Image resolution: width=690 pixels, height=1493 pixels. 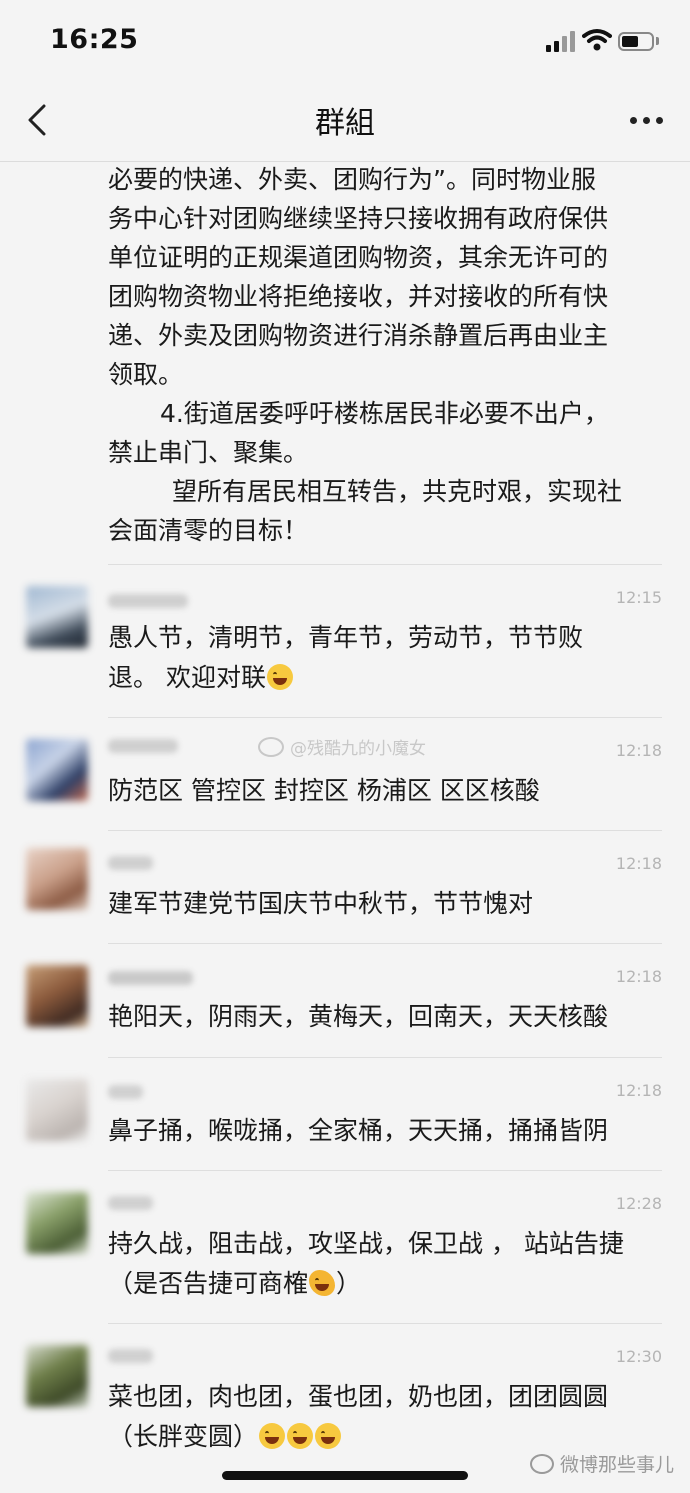 What do you see at coordinates (358, 218) in the screenshot?
I see `notice-line: 务中心针对团购继续坚持只接收拥有政府保供` at bounding box center [358, 218].